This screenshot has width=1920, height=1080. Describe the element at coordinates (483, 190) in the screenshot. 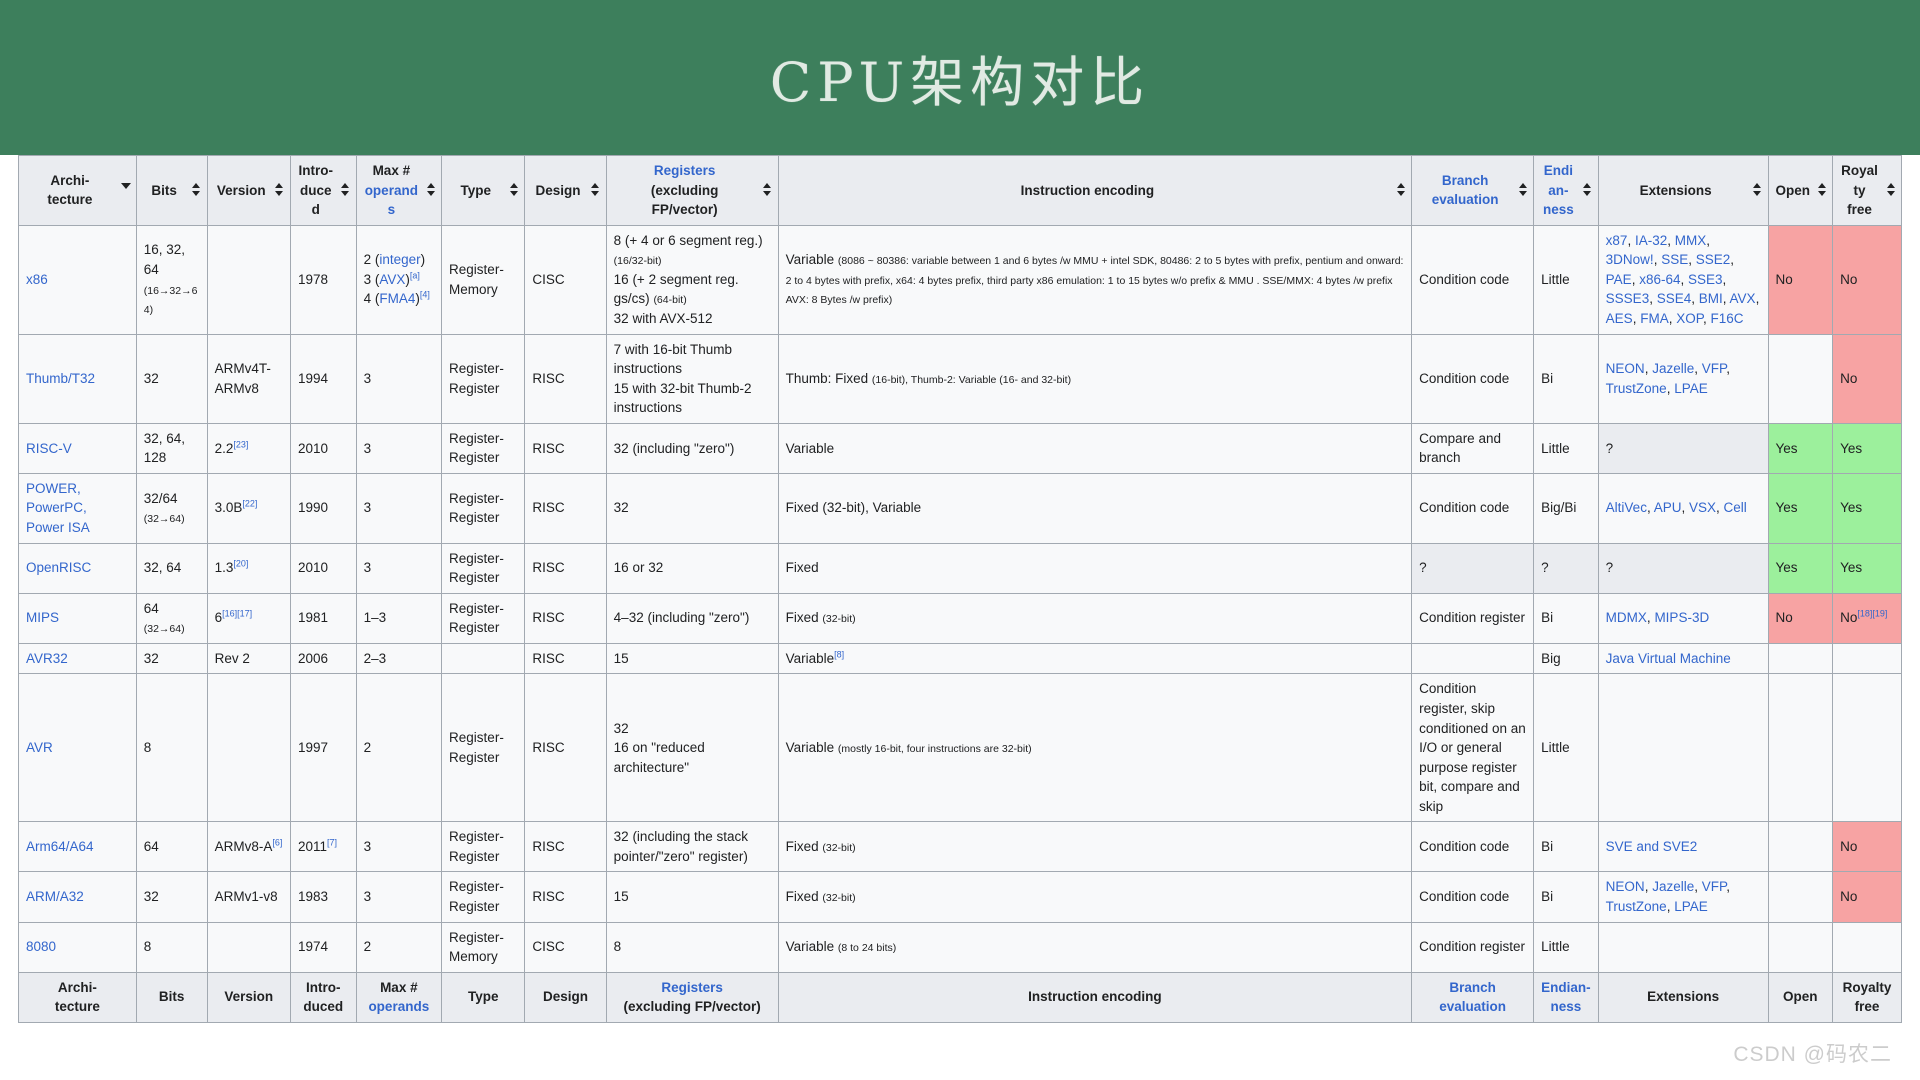

I see `column-header-type: Type` at that location.